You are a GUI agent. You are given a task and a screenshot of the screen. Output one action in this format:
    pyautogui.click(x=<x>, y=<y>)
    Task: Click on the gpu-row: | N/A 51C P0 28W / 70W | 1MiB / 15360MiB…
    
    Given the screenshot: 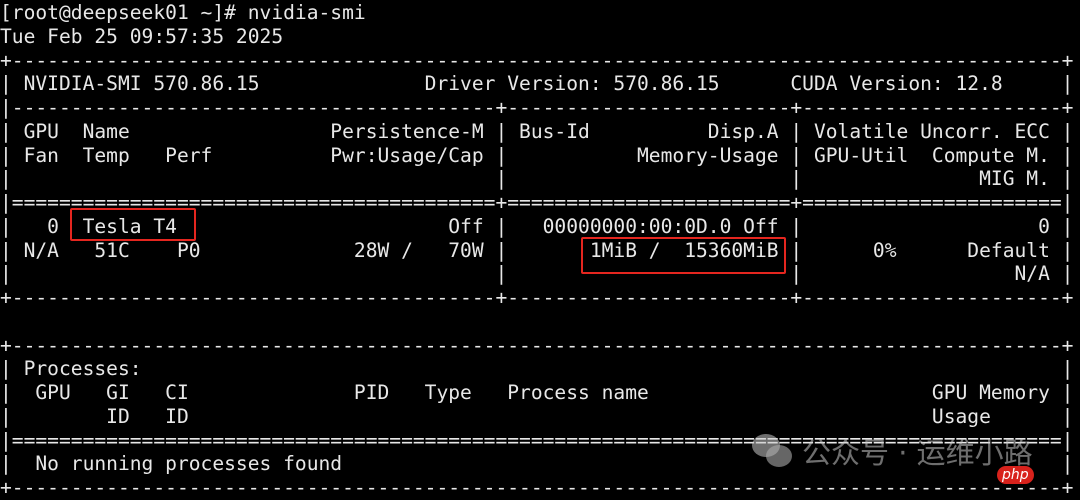 What is the action you would take?
    pyautogui.click(x=537, y=250)
    